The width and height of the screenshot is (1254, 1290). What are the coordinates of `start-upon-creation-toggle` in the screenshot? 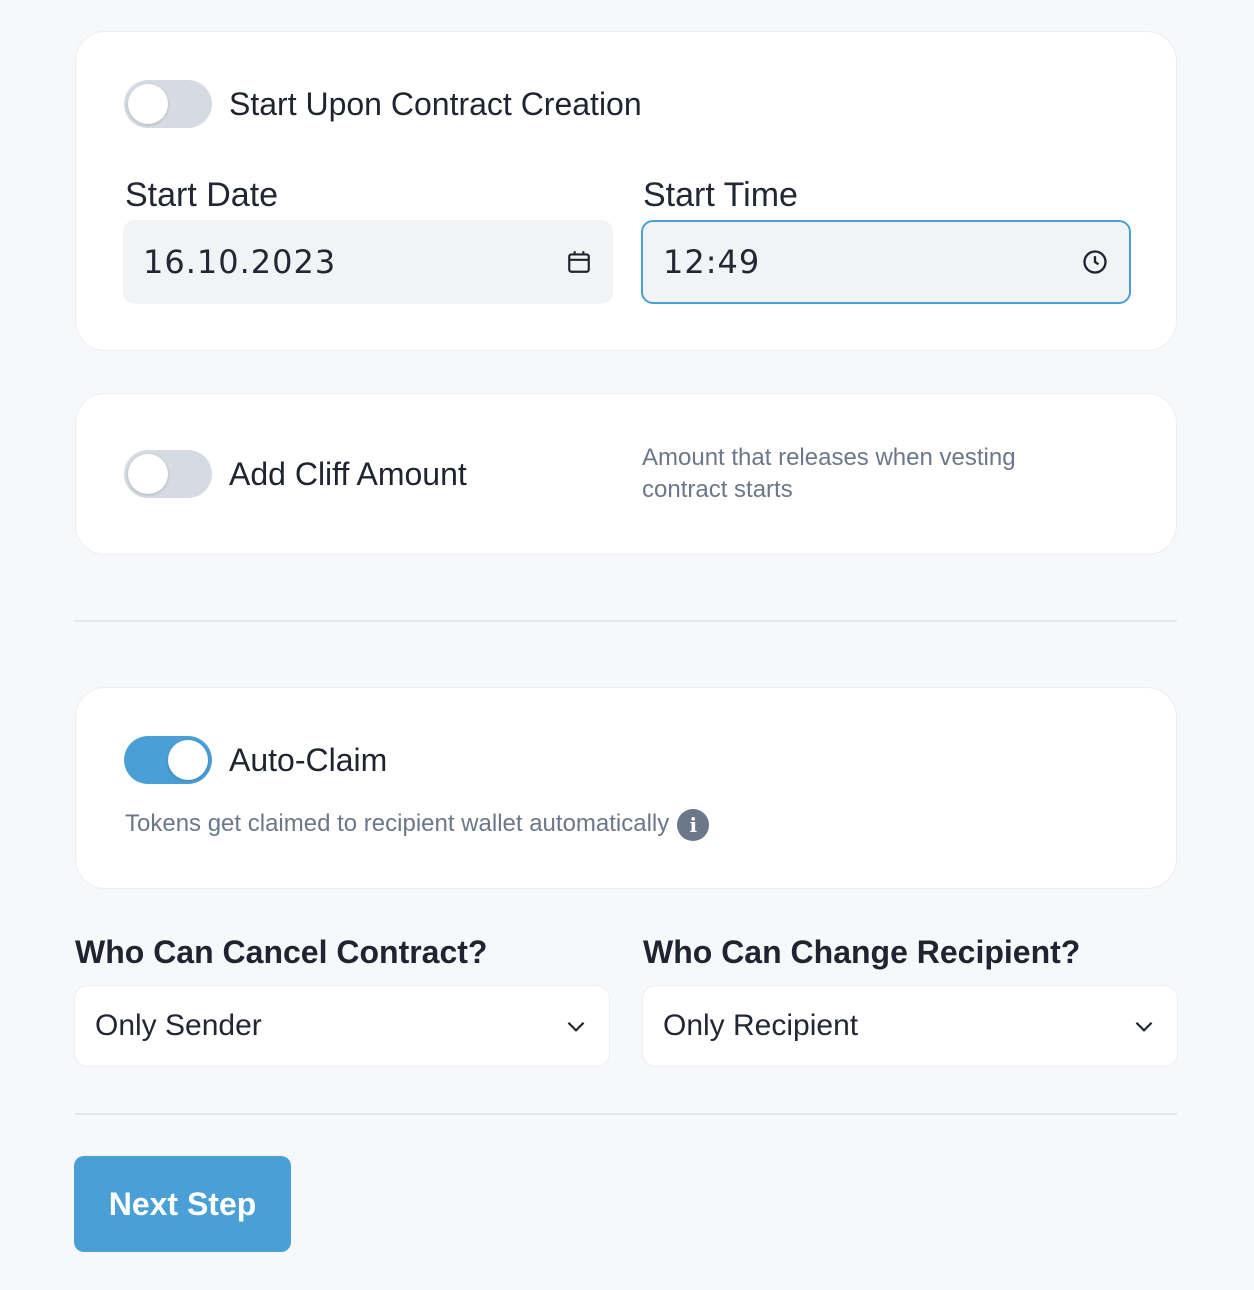 It's located at (168, 104).